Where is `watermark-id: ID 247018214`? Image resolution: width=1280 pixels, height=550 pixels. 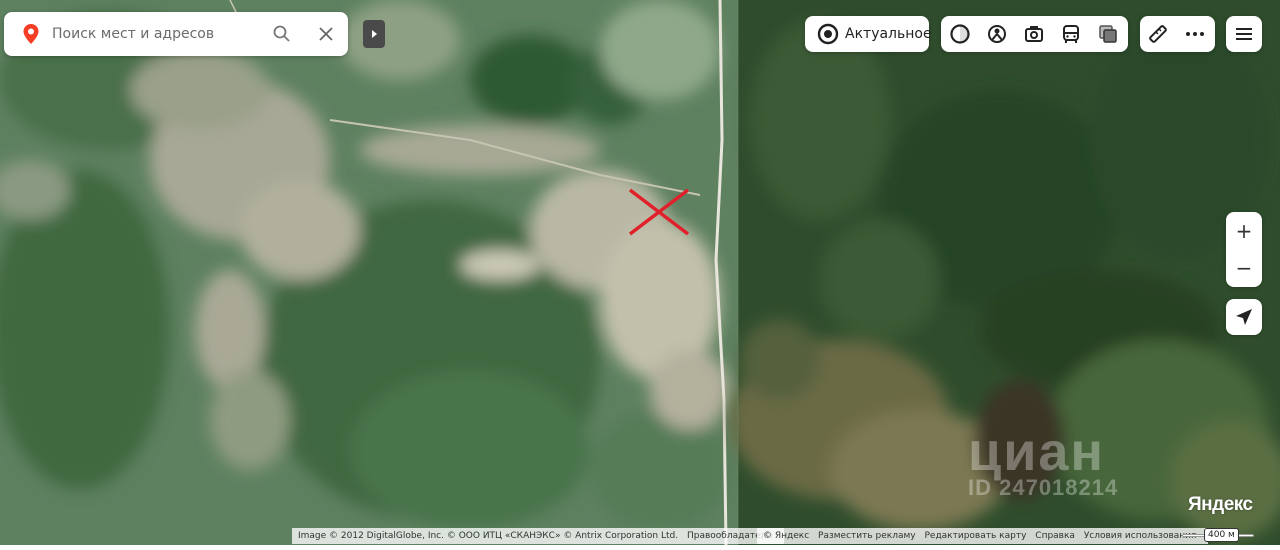 watermark-id: ID 247018214 is located at coordinates (1043, 487).